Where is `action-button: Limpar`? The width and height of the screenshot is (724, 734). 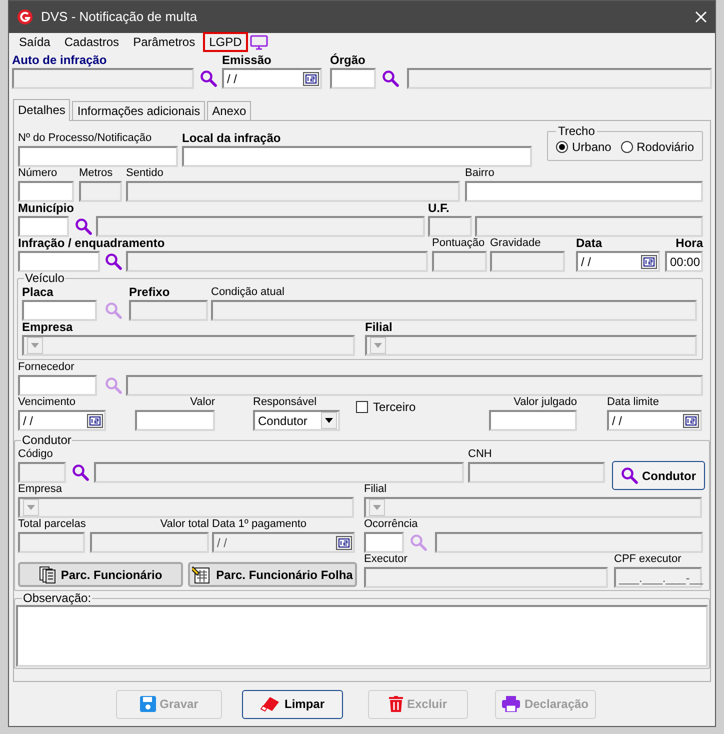
action-button: Limpar is located at coordinates (292, 704).